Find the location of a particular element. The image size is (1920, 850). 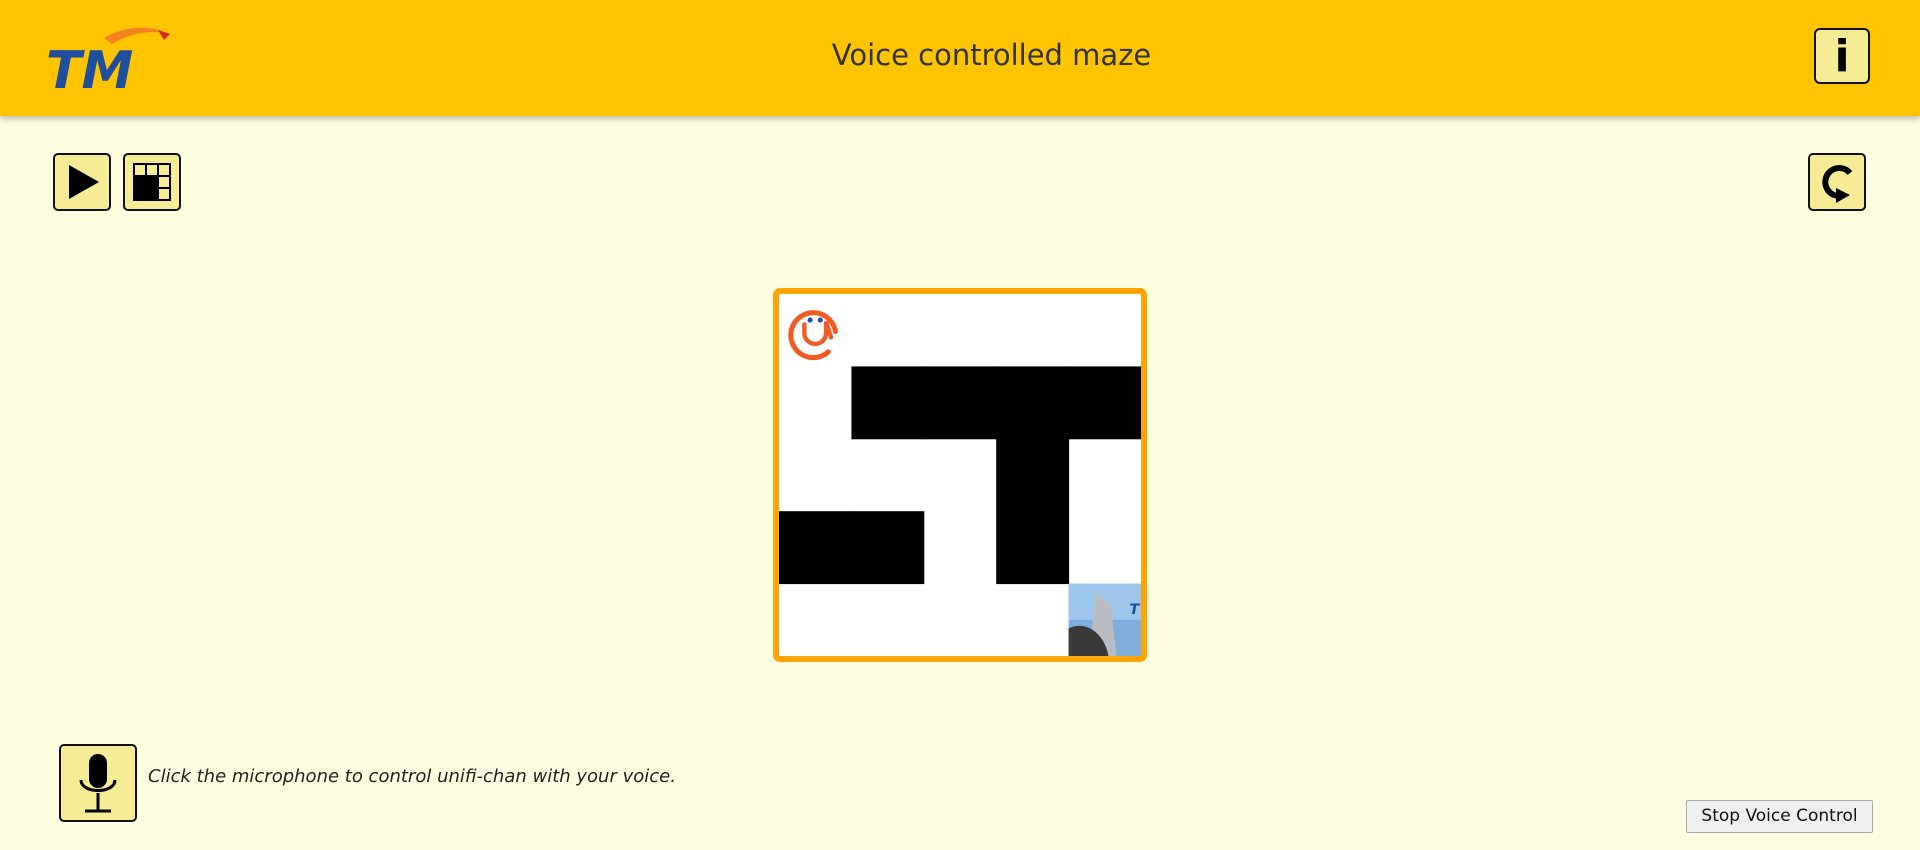

grid-size-button is located at coordinates (152, 182).